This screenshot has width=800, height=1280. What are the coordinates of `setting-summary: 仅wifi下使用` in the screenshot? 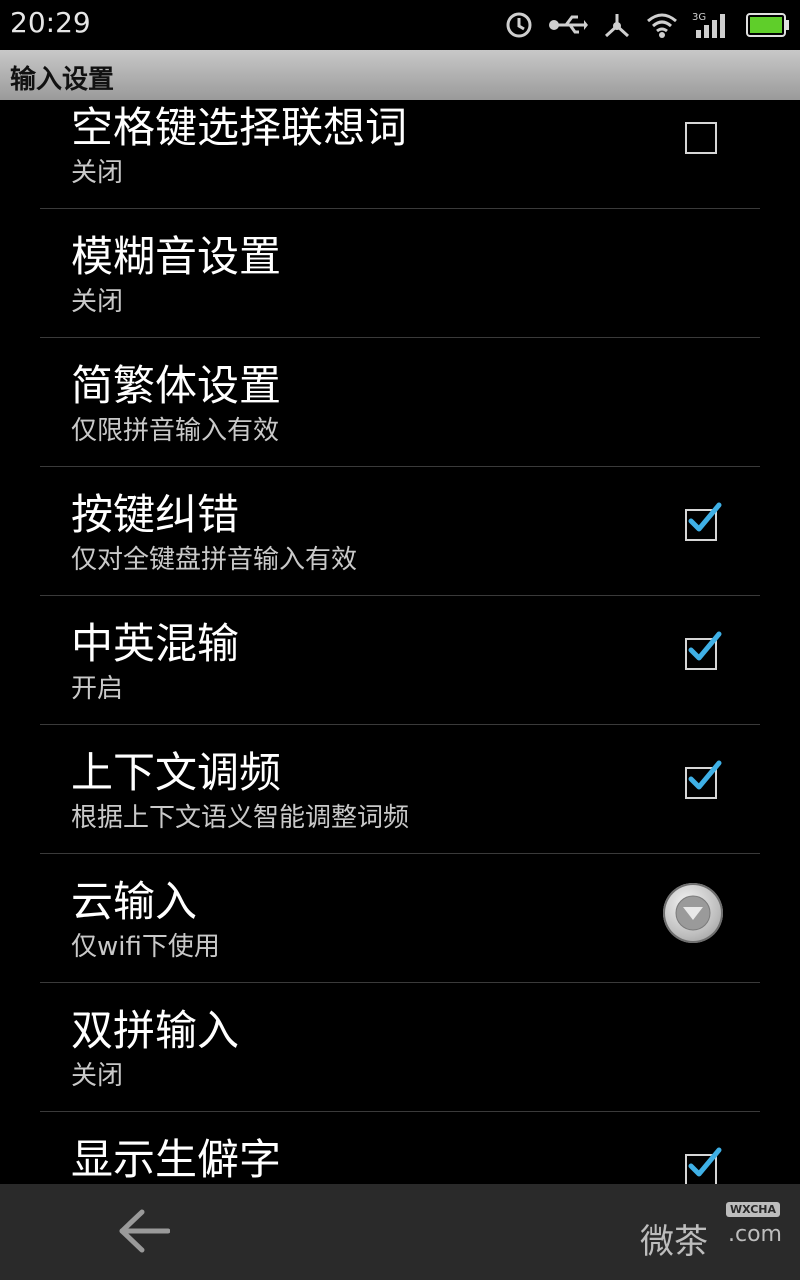 It's located at (145, 947).